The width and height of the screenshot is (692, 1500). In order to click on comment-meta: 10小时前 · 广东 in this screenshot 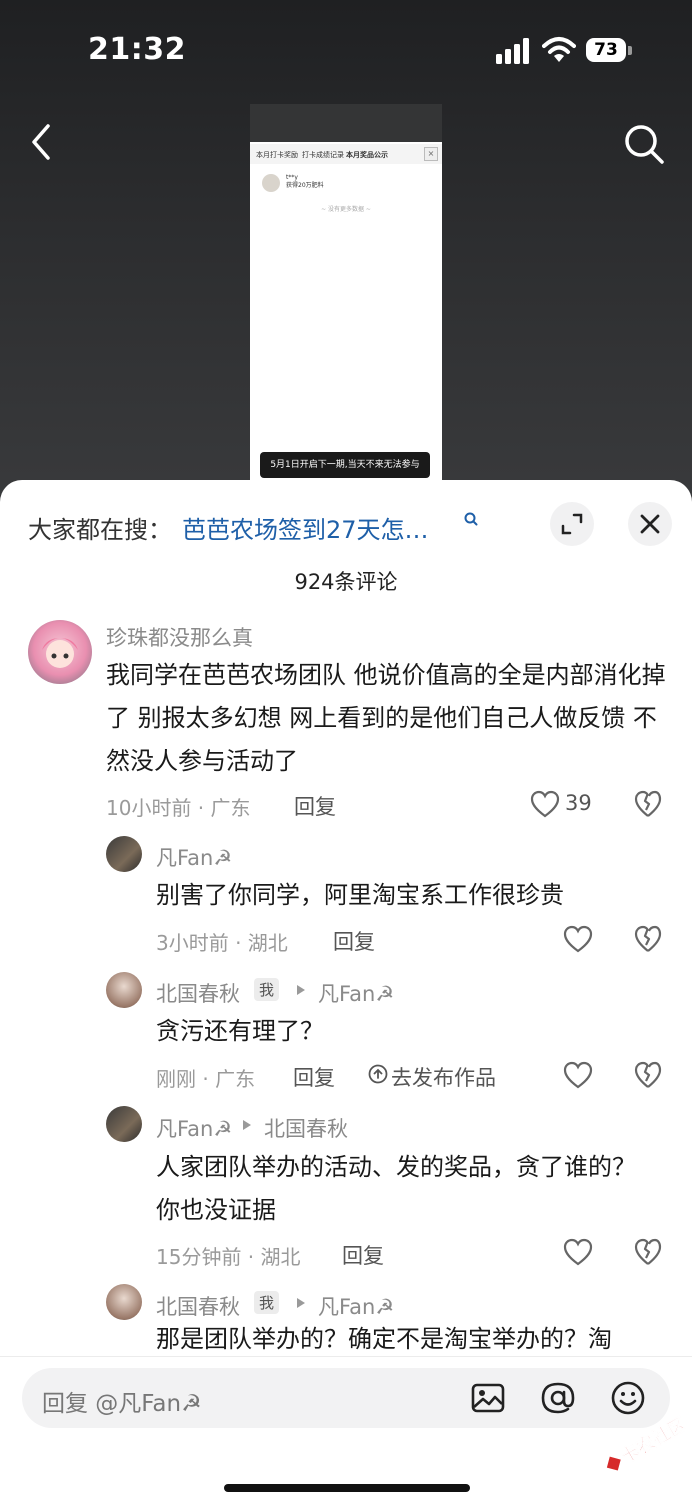, I will do `click(178, 808)`.